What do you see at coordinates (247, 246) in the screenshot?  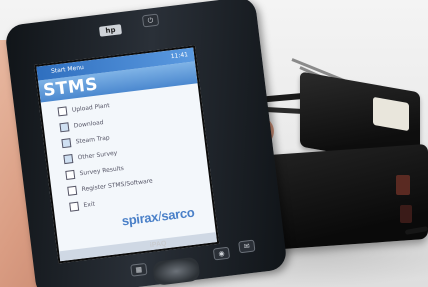 I see `mail-button: ✉` at bounding box center [247, 246].